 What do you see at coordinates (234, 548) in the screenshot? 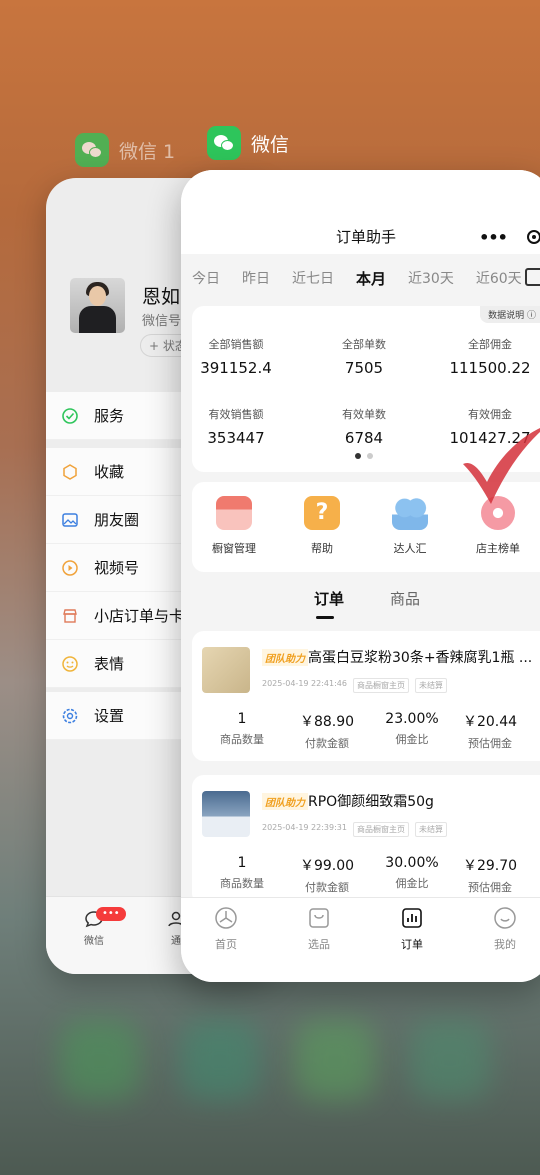
I see `tool-label: 橱窗管理` at bounding box center [234, 548].